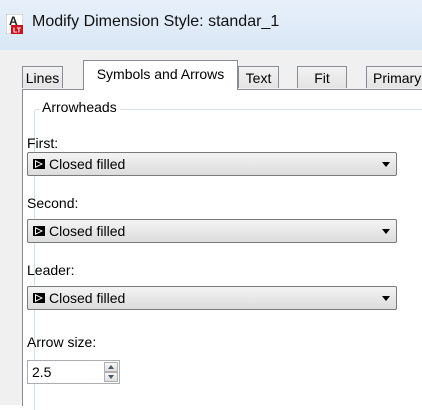 The image size is (422, 410). What do you see at coordinates (111, 377) in the screenshot?
I see `spin-down-icon` at bounding box center [111, 377].